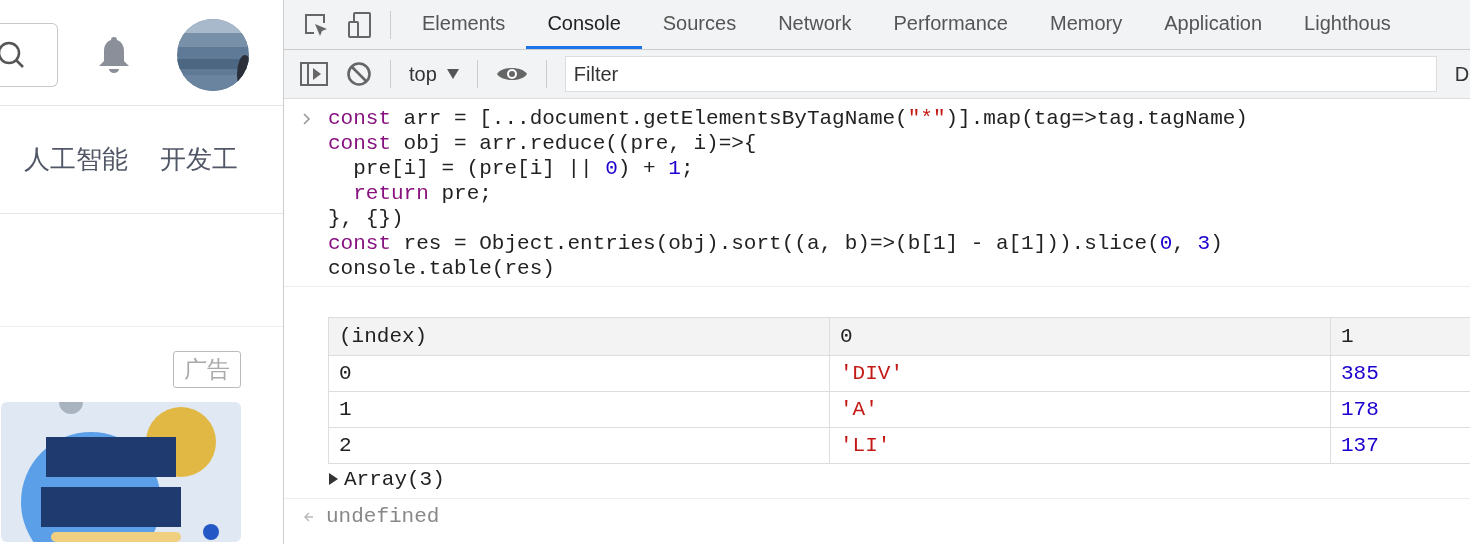 Image resolution: width=1470 pixels, height=544 pixels. Describe the element at coordinates (76, 159) in the screenshot. I see `nav-link: 人工智能` at that location.